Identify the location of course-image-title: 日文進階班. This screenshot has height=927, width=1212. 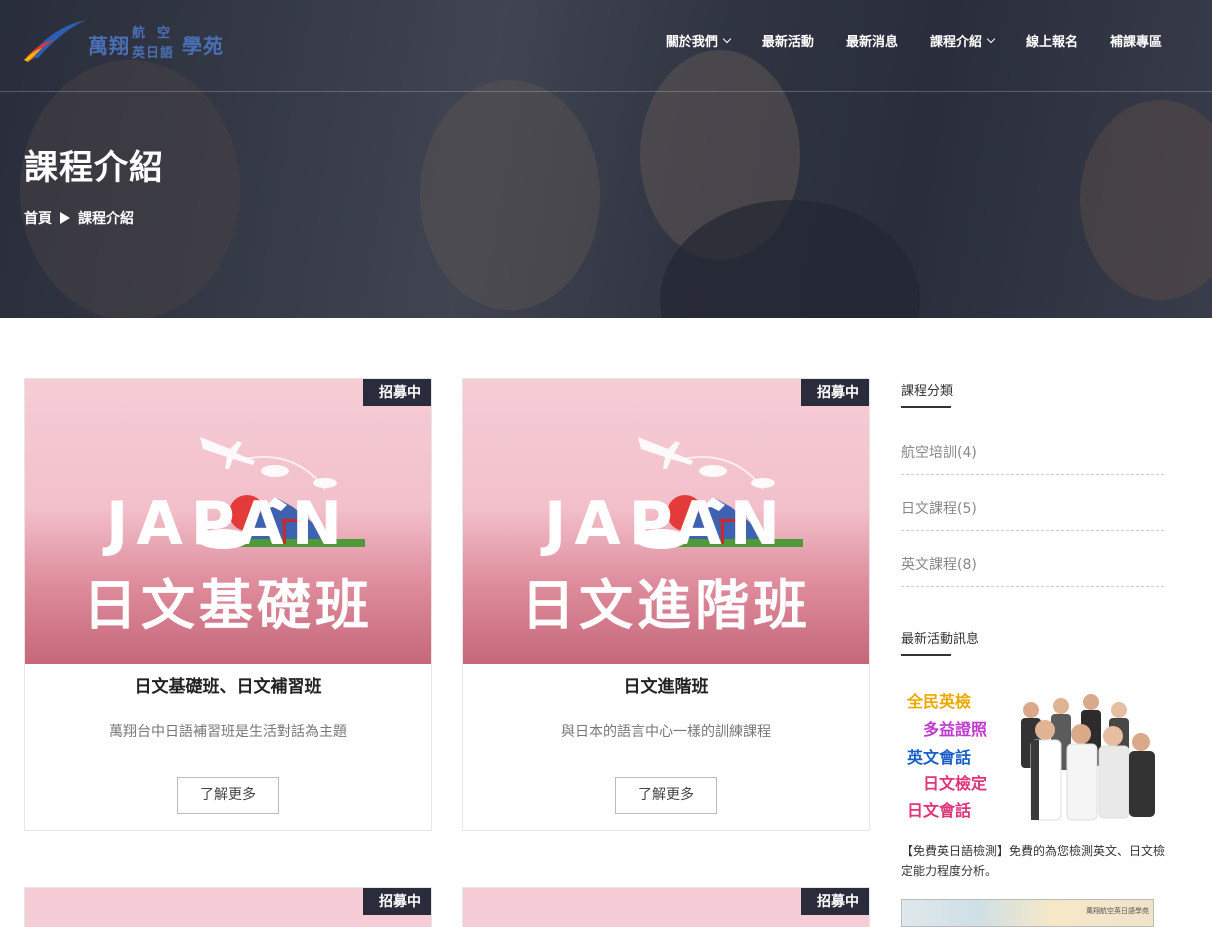
(666, 605).